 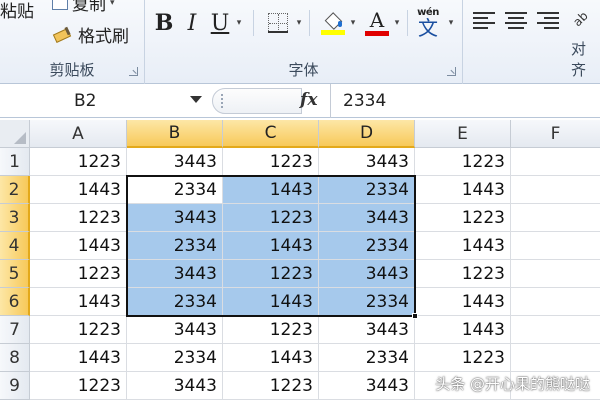 I want to click on row-header-7: 7, so click(x=15, y=330).